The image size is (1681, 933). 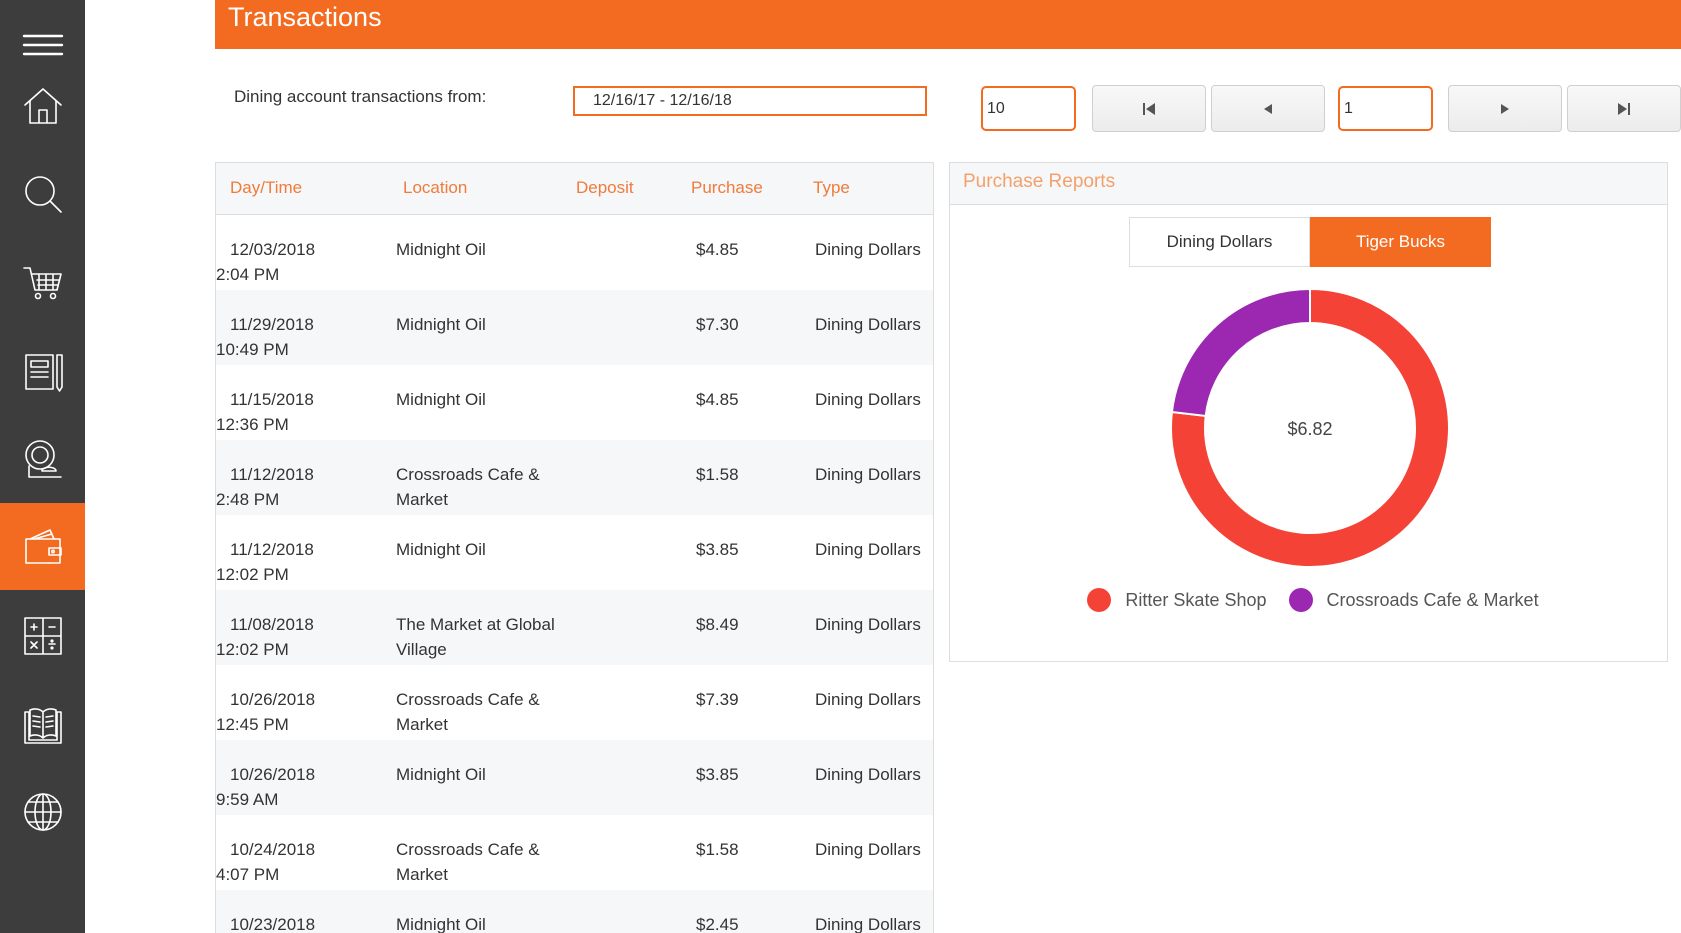 What do you see at coordinates (1039, 181) in the screenshot?
I see `report-title: Purchase Reports` at bounding box center [1039, 181].